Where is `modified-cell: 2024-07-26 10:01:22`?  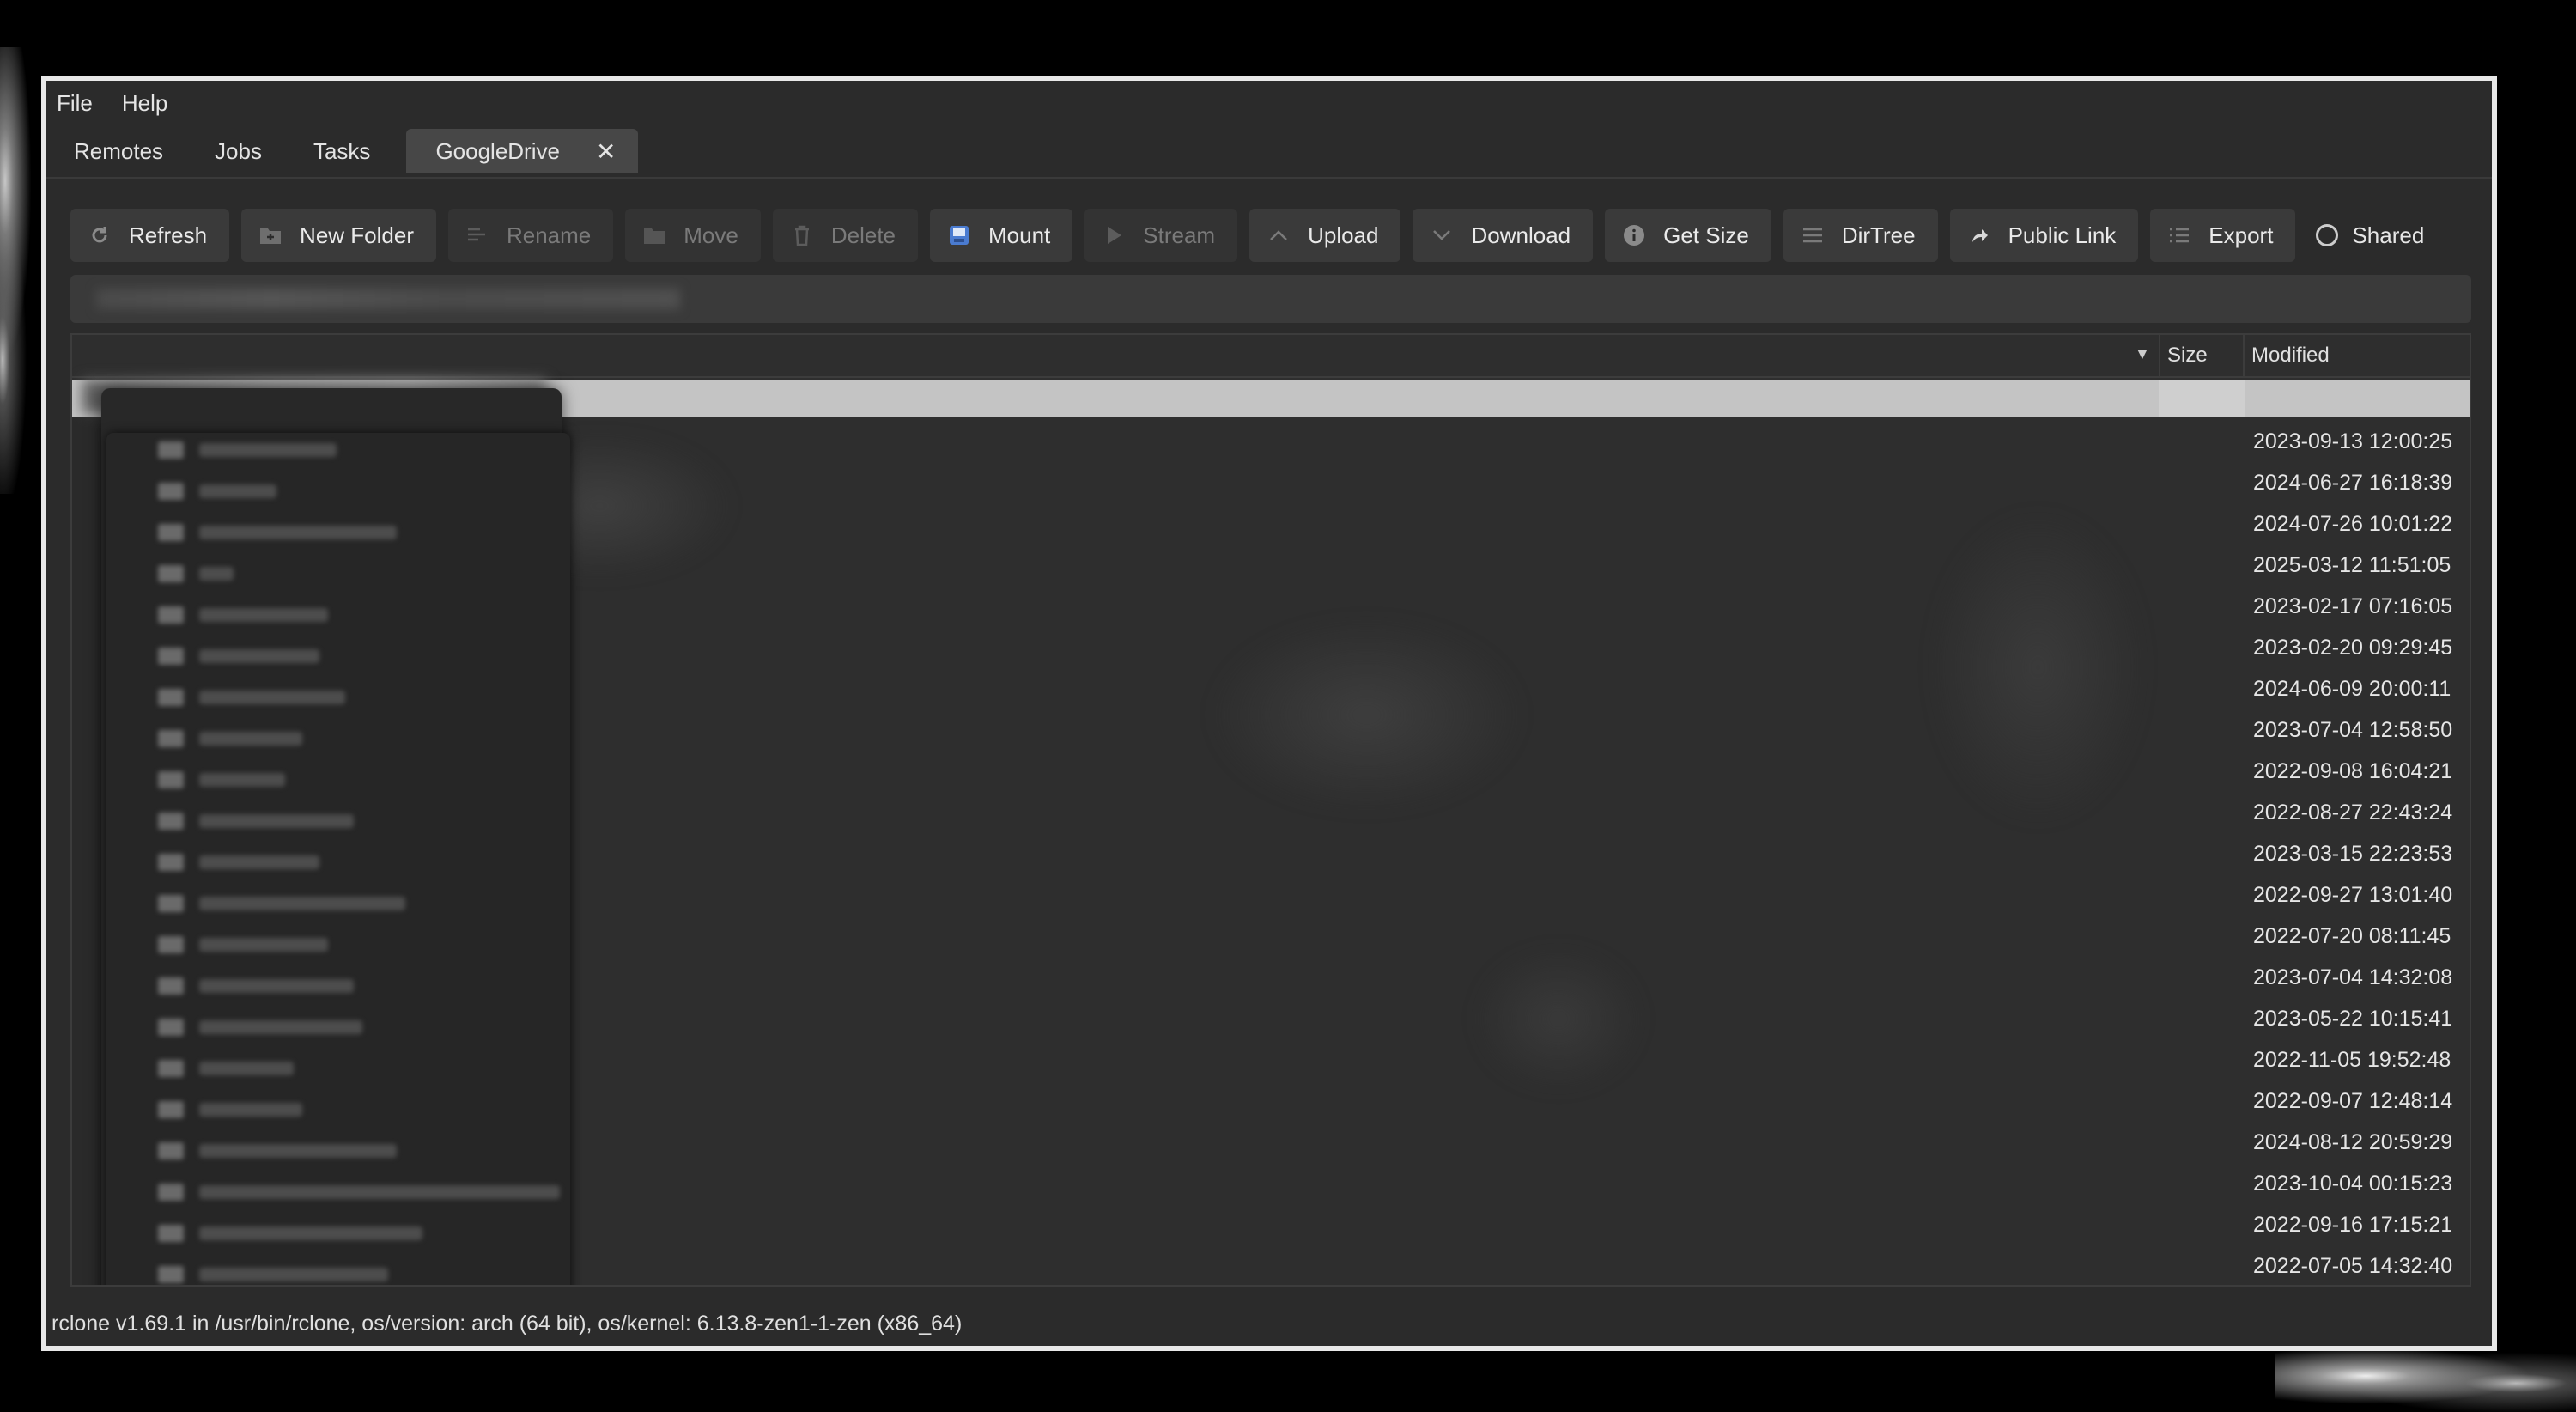
modified-cell: 2024-07-26 10:01:22 is located at coordinates (2353, 524).